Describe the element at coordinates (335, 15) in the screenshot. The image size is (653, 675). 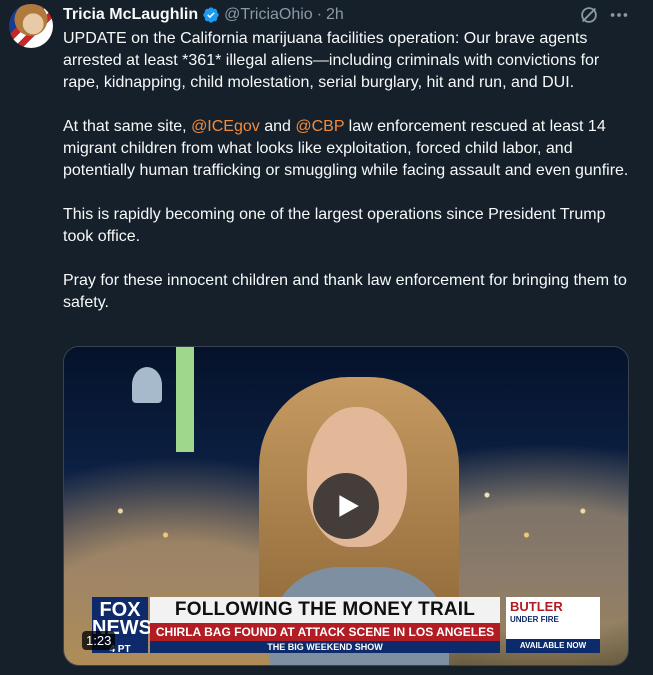
I see `timestamp: 2h` at that location.